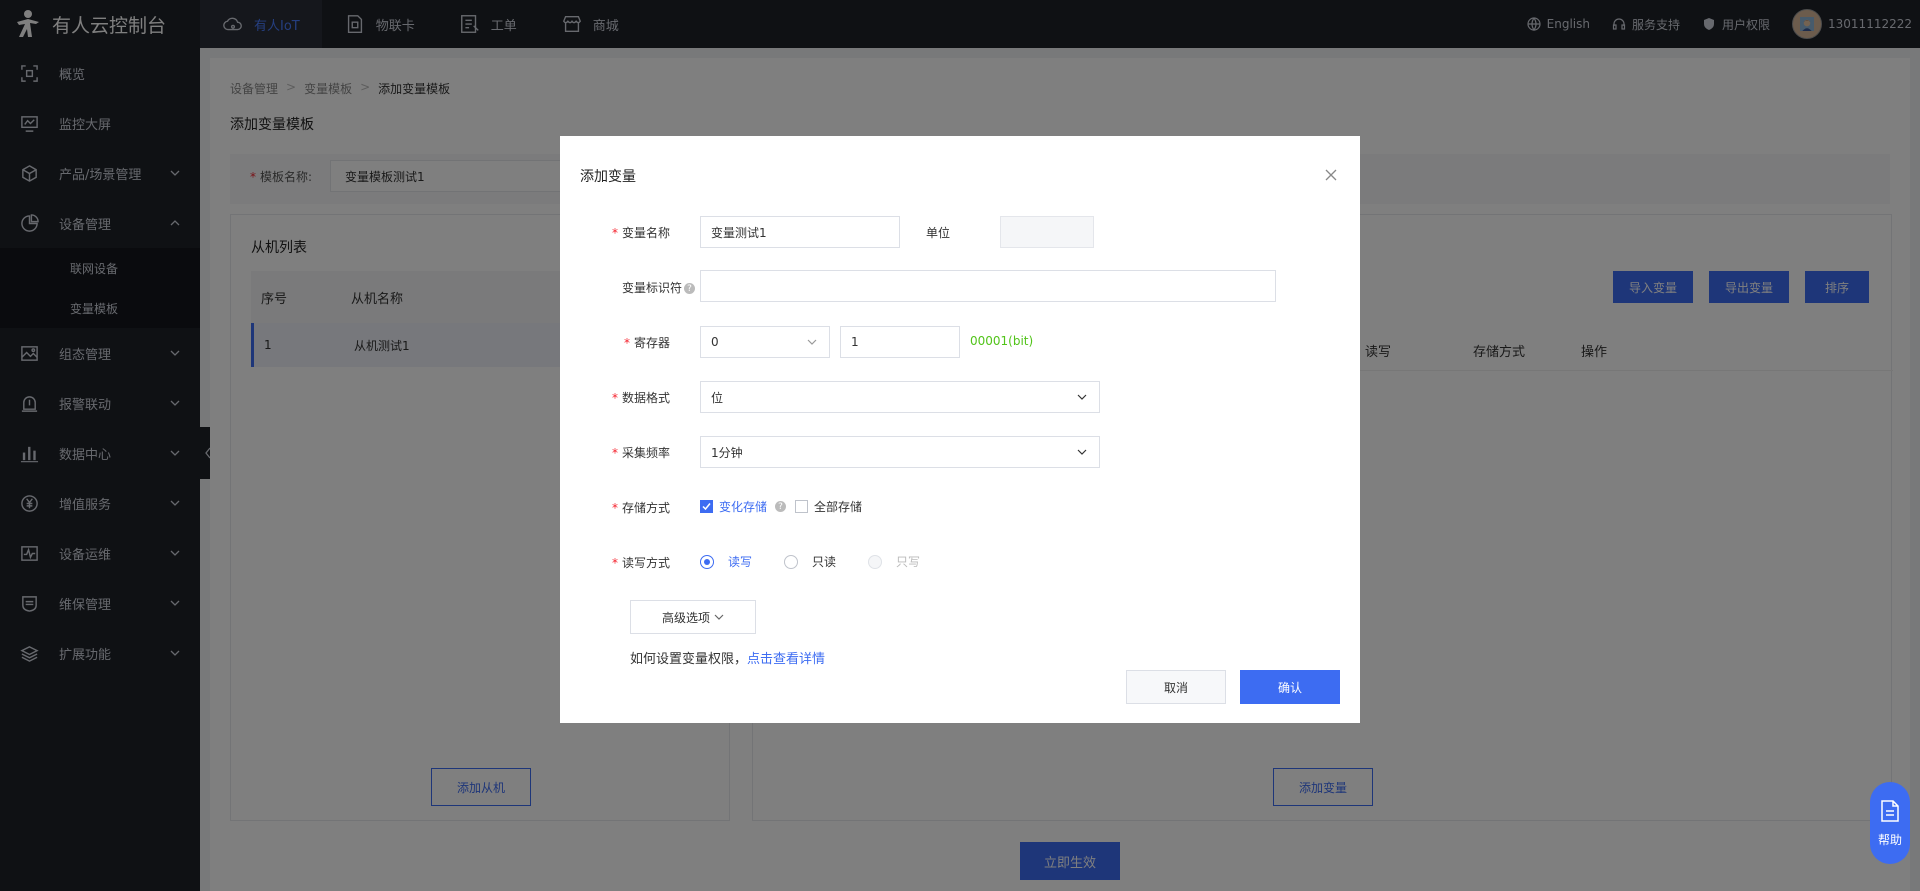 Image resolution: width=1920 pixels, height=891 pixels. What do you see at coordinates (828, 506) in the screenshot?
I see `storage-all-checkbox: 全部存储` at bounding box center [828, 506].